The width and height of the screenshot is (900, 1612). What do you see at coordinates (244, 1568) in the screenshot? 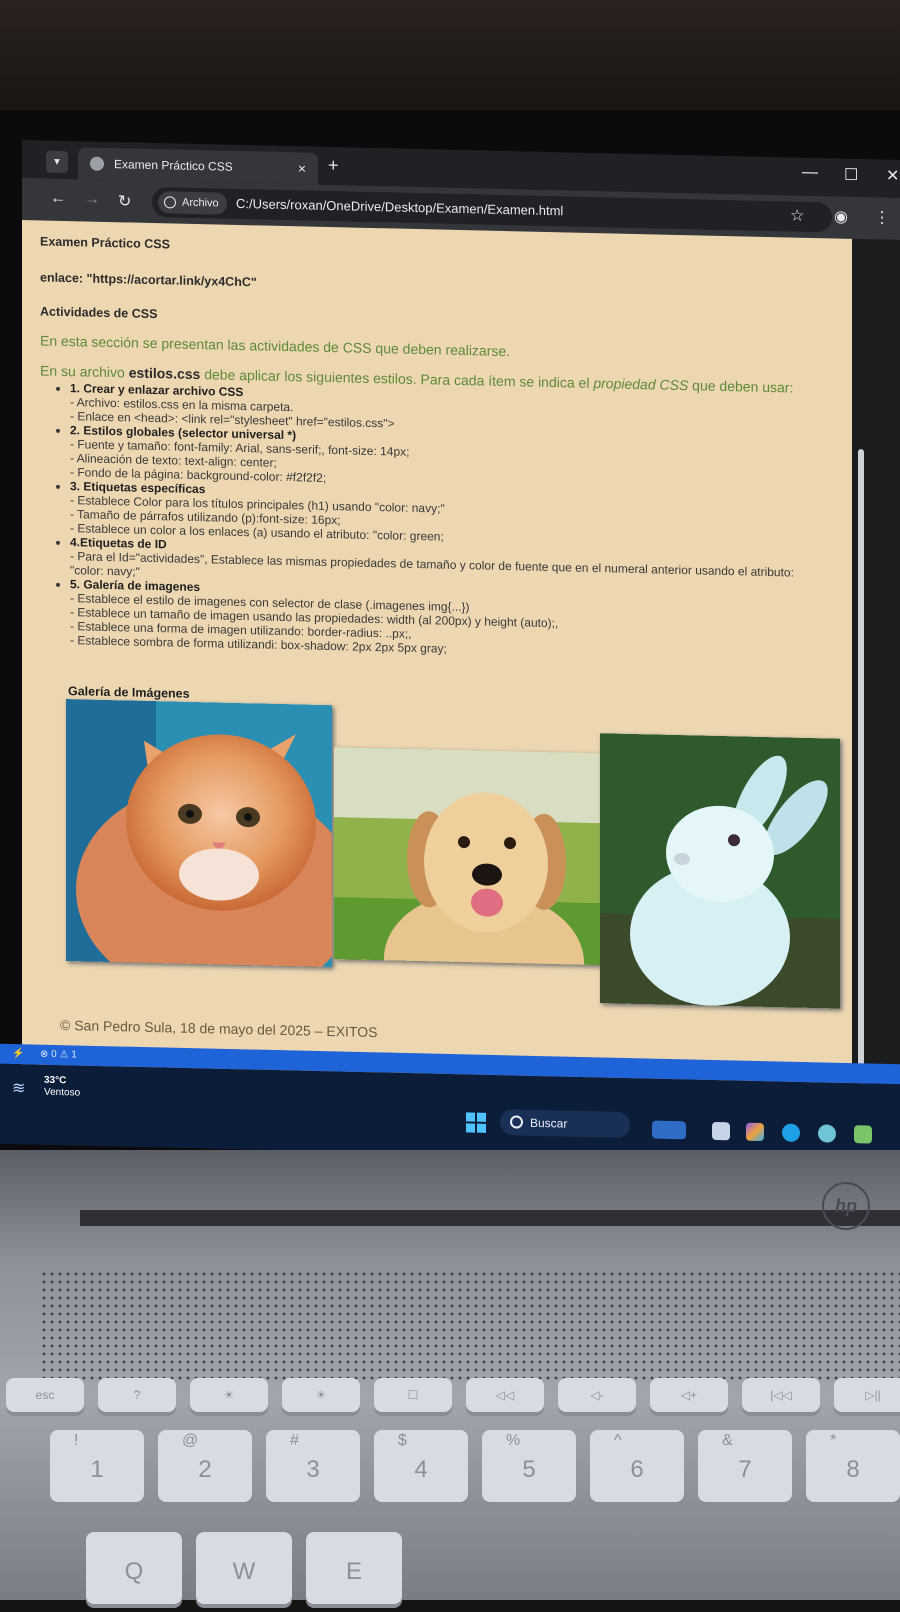
I see `letter-key: W` at bounding box center [244, 1568].